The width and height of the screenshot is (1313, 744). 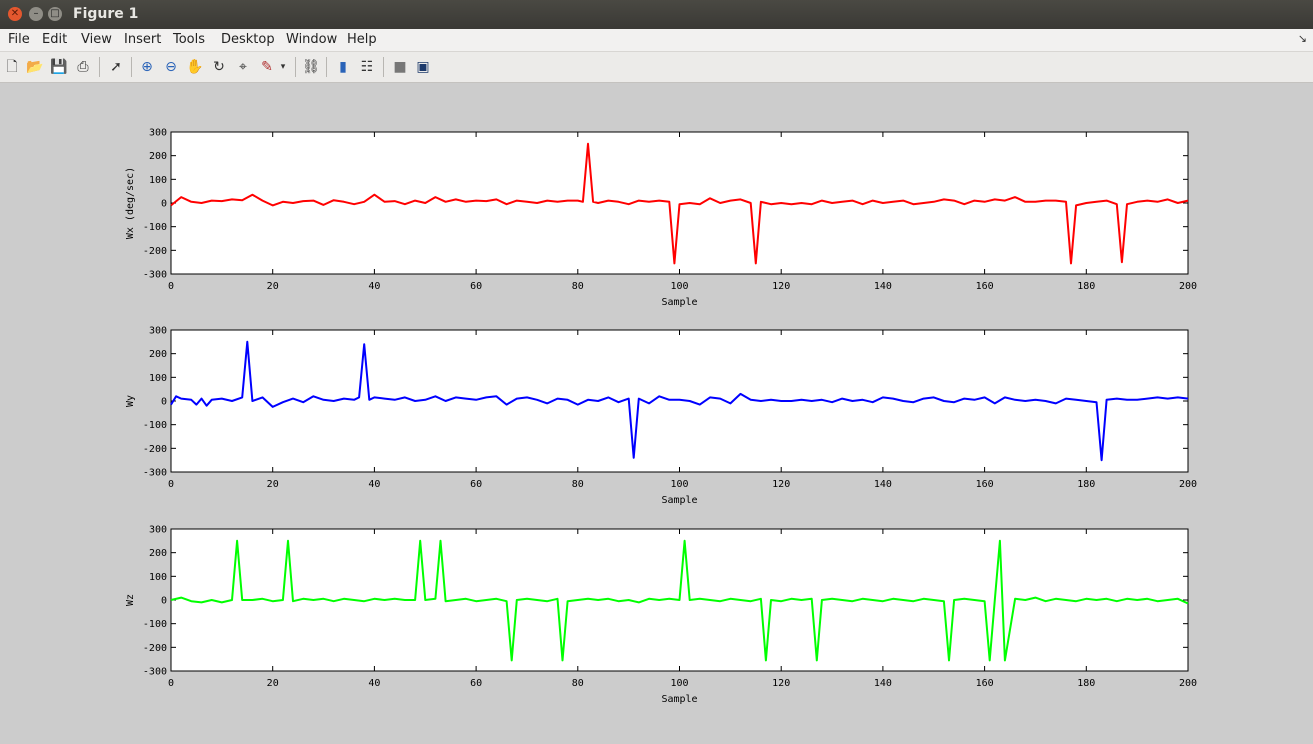 What do you see at coordinates (130, 401) in the screenshot?
I see `y-axis-label: Wy` at bounding box center [130, 401].